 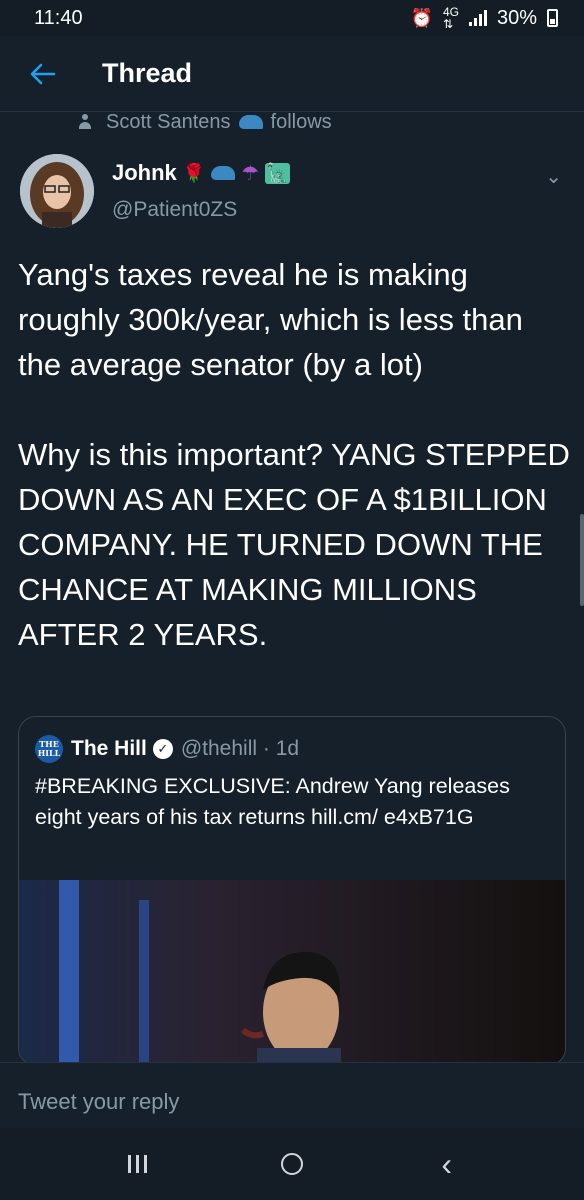 I want to click on alarm-icon: ⏰, so click(x=421, y=17).